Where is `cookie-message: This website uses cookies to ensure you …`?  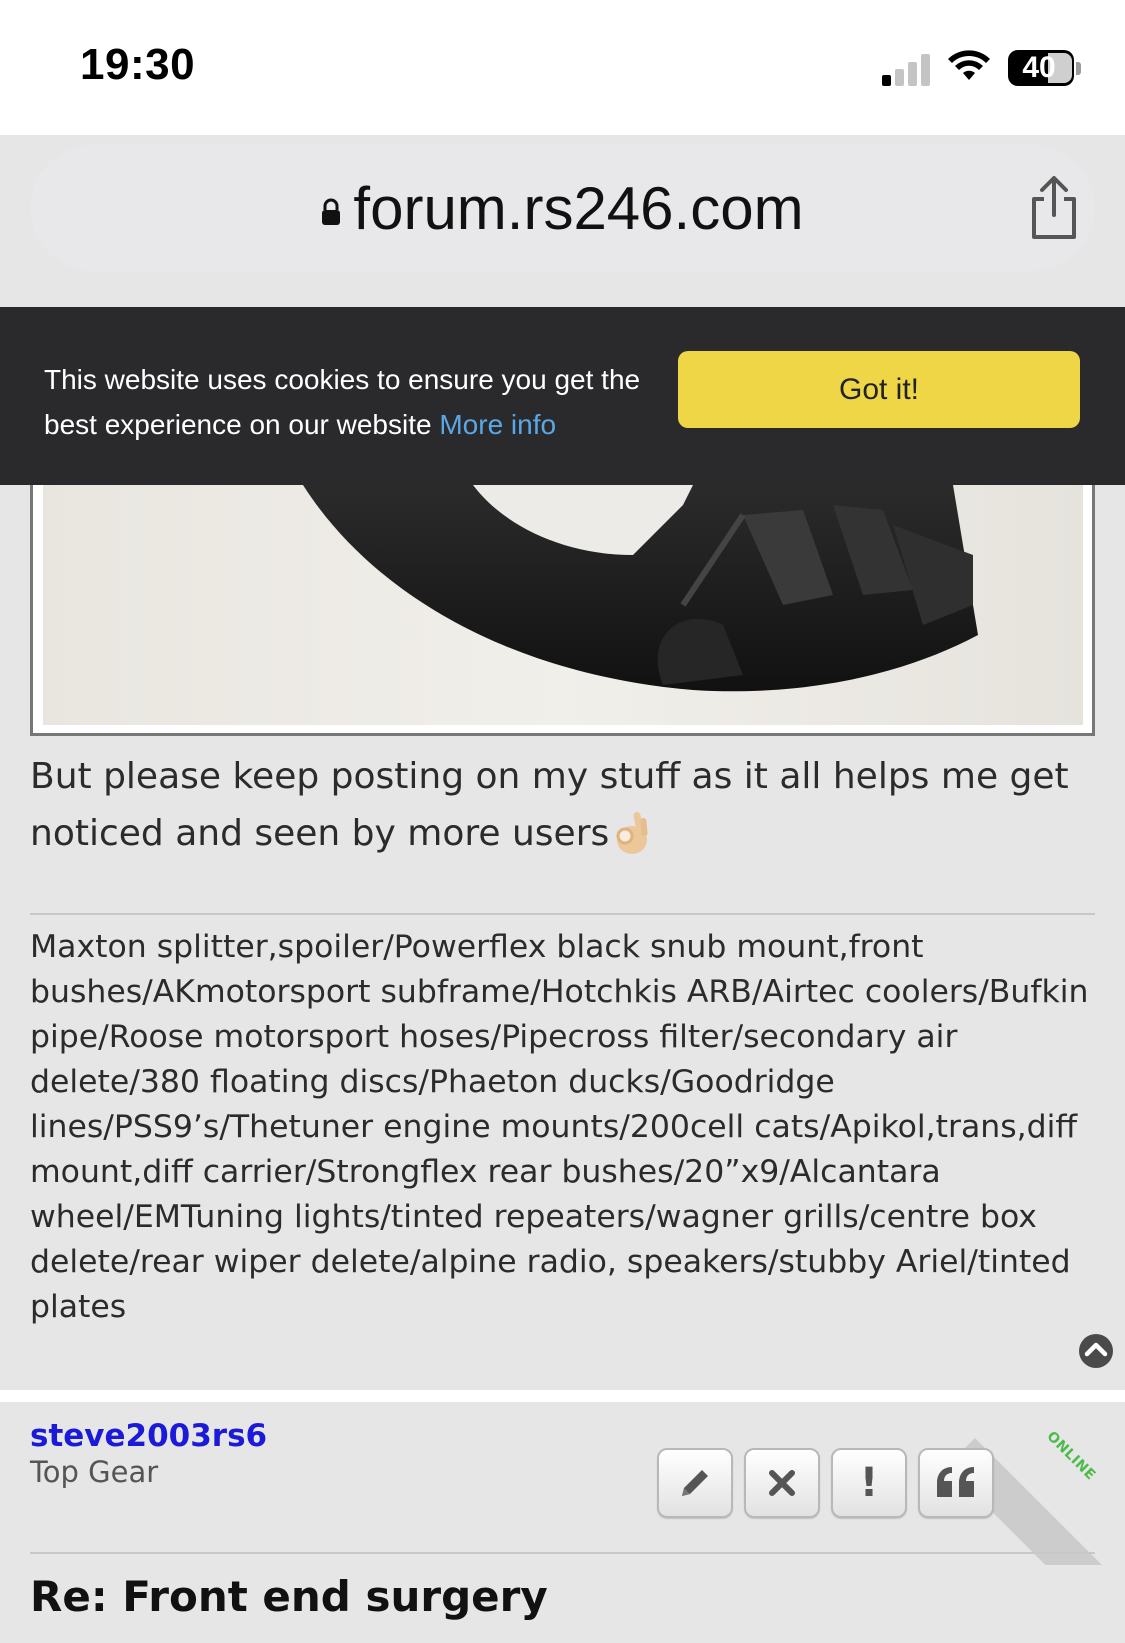 cookie-message: This website uses cookies to ensure you … is located at coordinates (342, 402).